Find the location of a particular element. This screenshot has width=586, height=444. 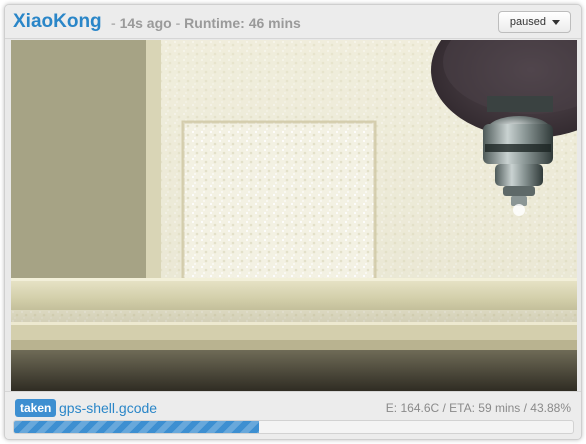

header-meta: - 14s ago - Runtime: 46 mins is located at coordinates (206, 23).